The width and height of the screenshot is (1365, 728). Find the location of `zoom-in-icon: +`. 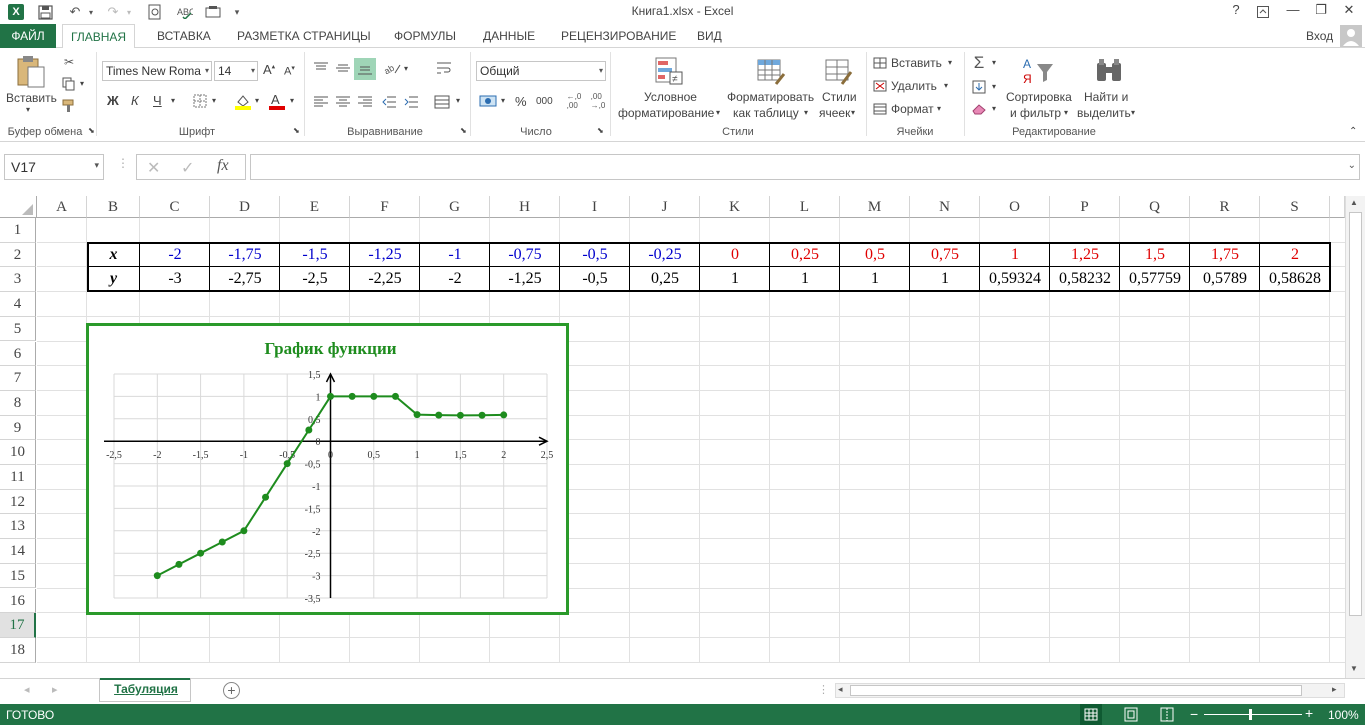

zoom-in-icon: + is located at coordinates (1309, 713).